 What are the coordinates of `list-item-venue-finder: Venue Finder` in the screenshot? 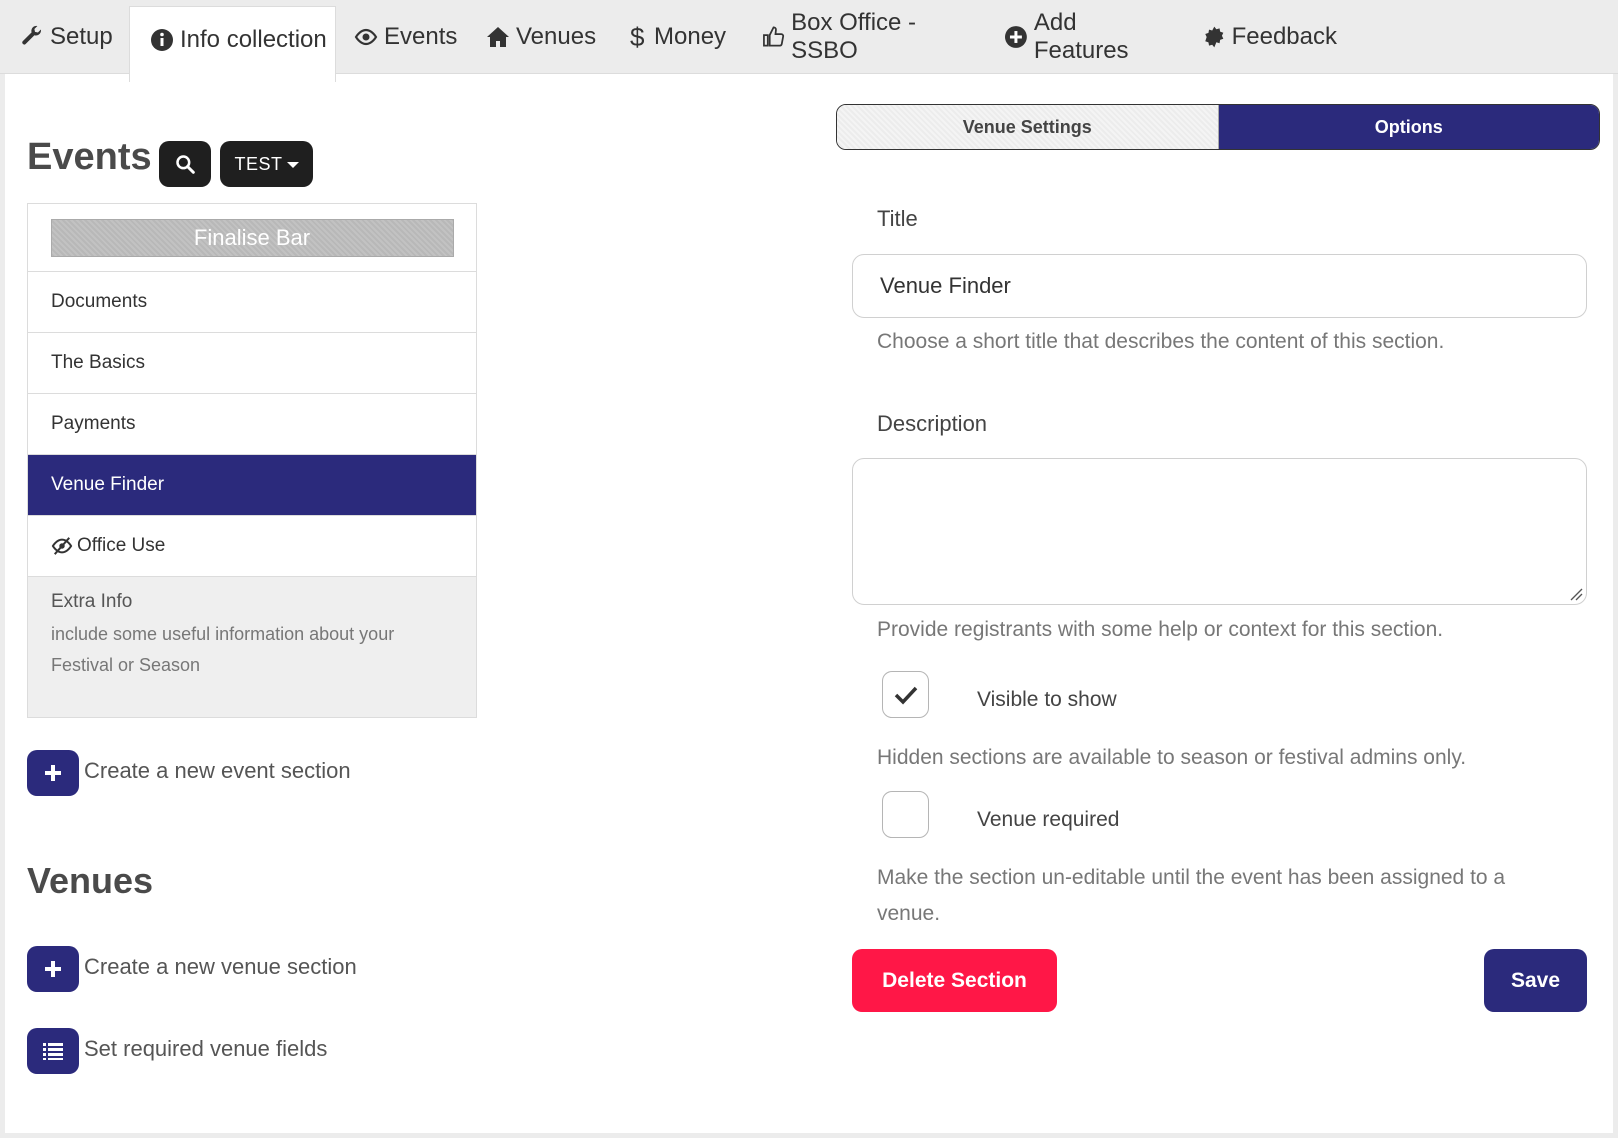 It's located at (252, 485).